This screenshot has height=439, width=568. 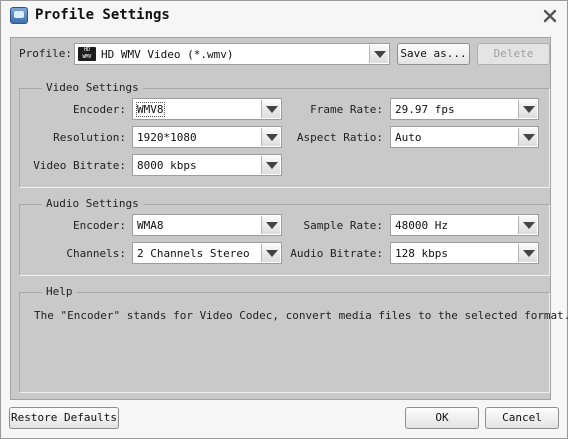 I want to click on aspect-ratio-label: Aspect Ratio:, so click(x=339, y=137).